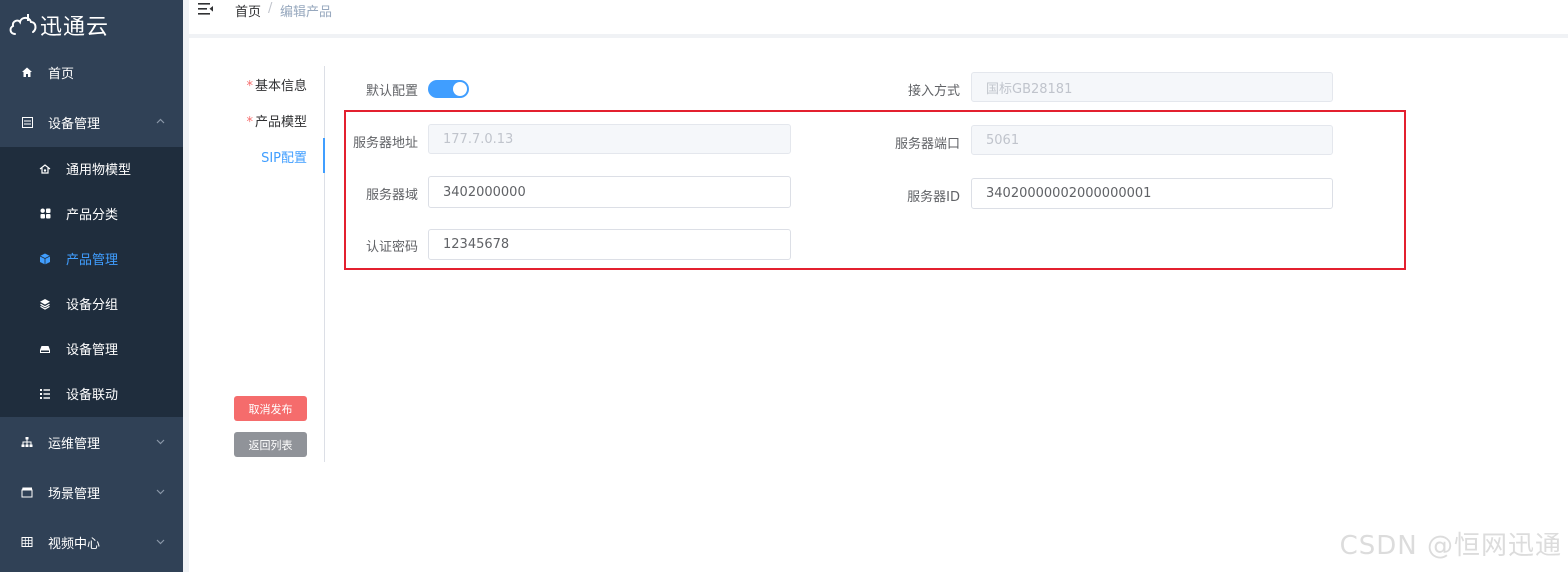 This screenshot has height=572, width=1568. I want to click on category-icon, so click(45, 214).